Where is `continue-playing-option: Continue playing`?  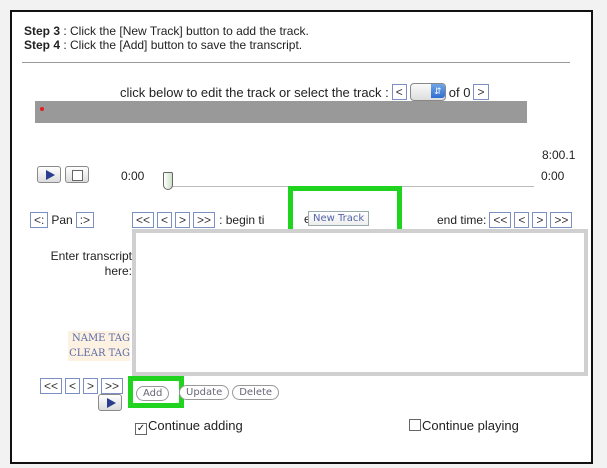
continue-playing-option: Continue playing is located at coordinates (464, 425).